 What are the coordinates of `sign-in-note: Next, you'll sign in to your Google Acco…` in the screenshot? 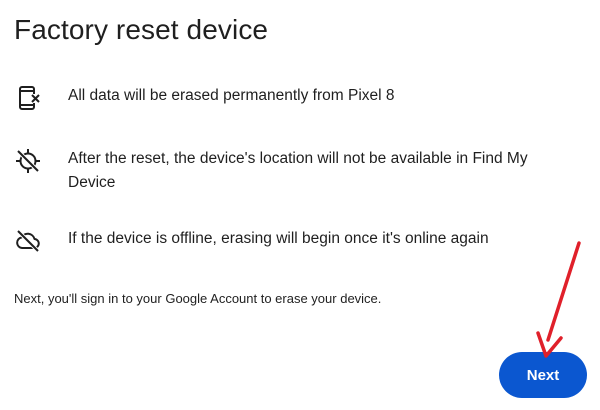 It's located at (198, 298).